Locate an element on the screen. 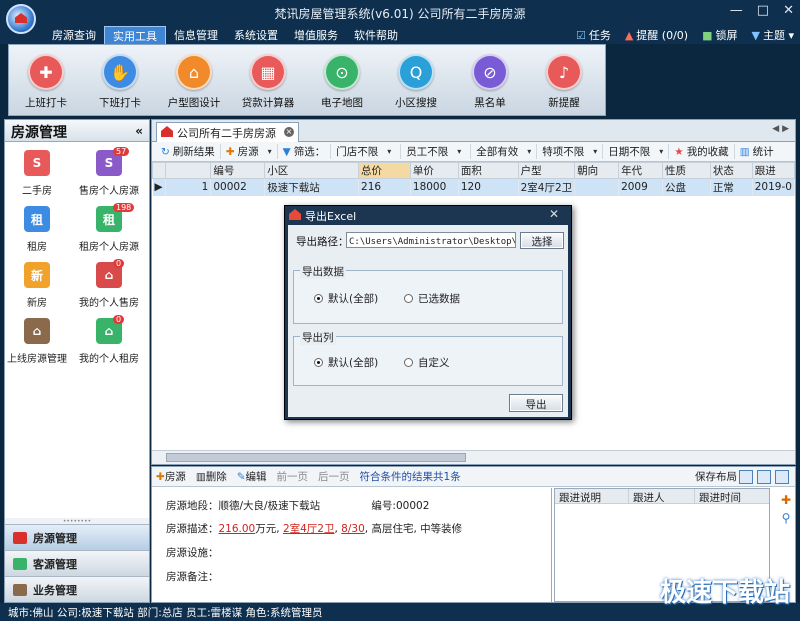 The width and height of the screenshot is (800, 621). export-columns-group: 导出列 默认(全部) 自定义 is located at coordinates (428, 358).